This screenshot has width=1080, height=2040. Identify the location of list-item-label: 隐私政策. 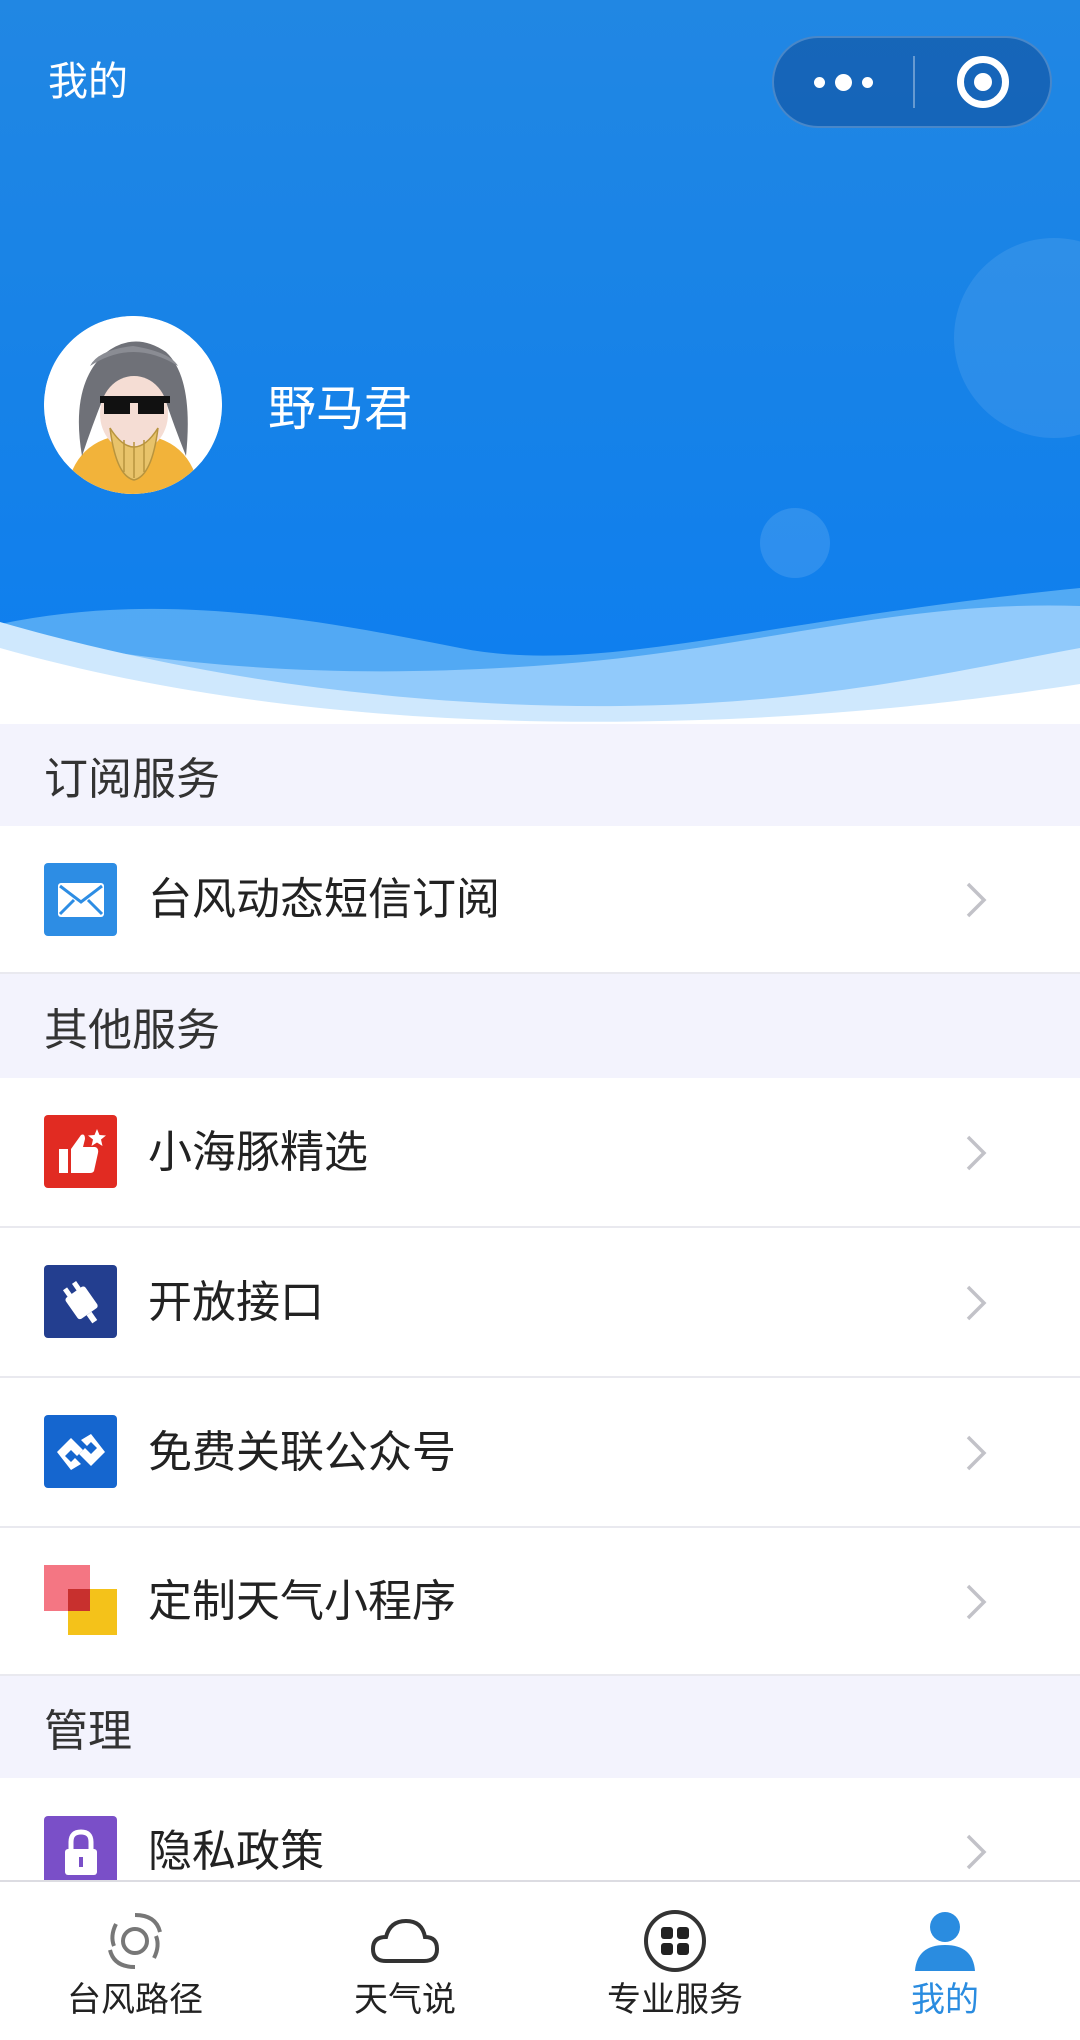
(236, 1851).